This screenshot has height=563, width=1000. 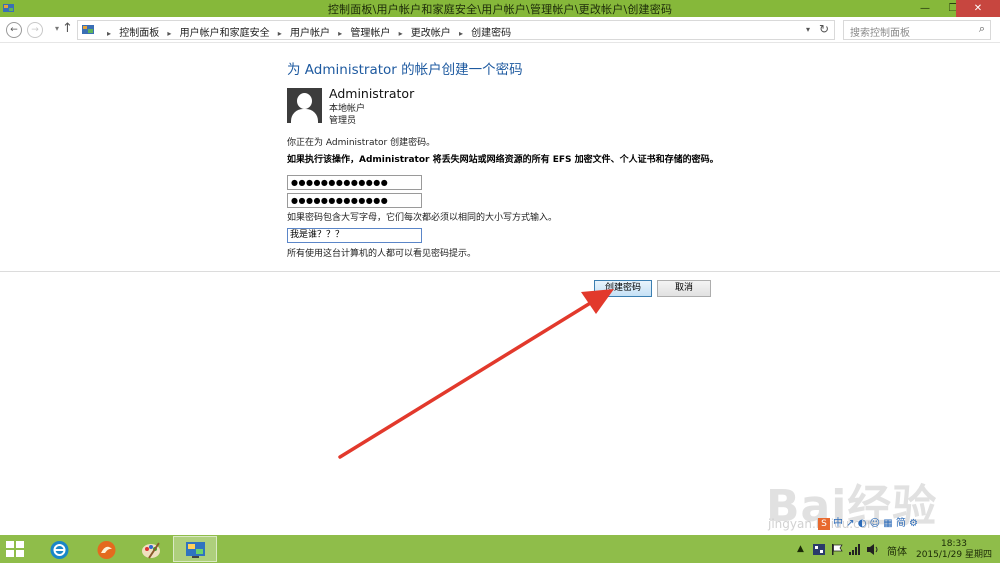 What do you see at coordinates (954, 544) in the screenshot?
I see `clock-time: 18:33` at bounding box center [954, 544].